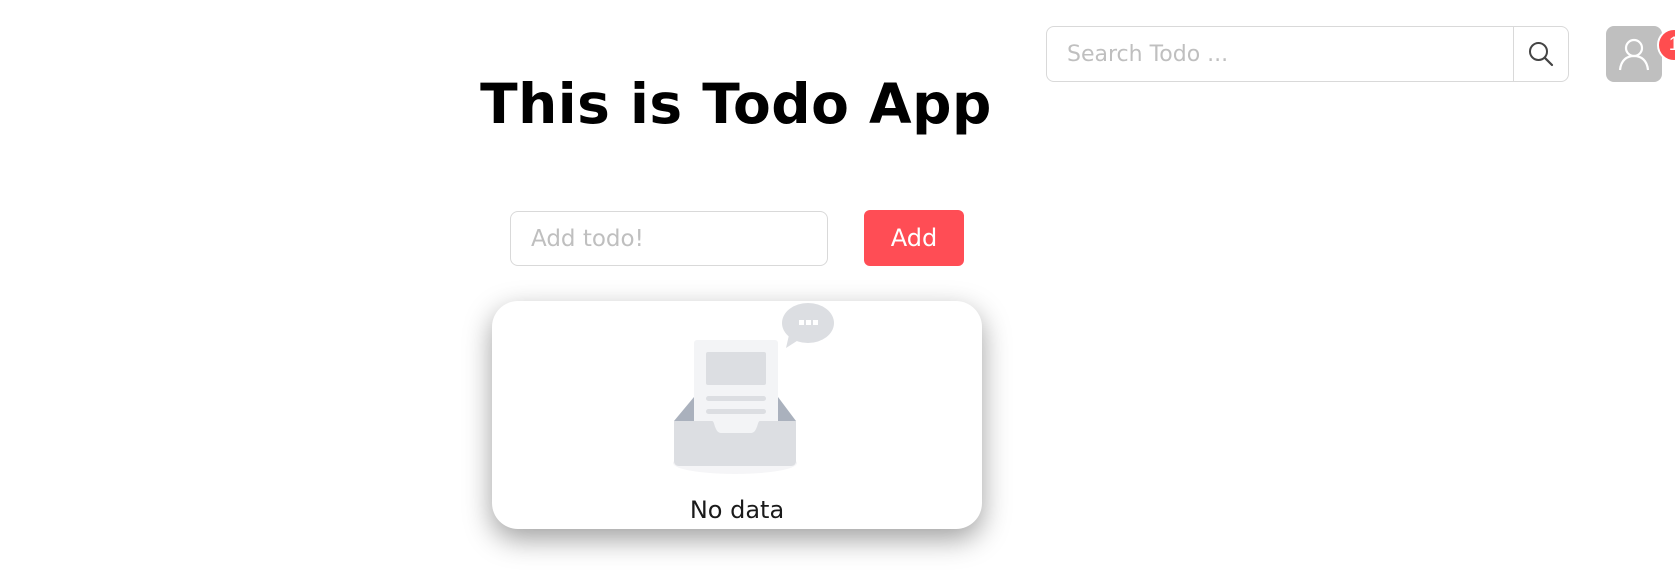 Image resolution: width=1675 pixels, height=584 pixels. I want to click on search-button, so click(1540, 54).